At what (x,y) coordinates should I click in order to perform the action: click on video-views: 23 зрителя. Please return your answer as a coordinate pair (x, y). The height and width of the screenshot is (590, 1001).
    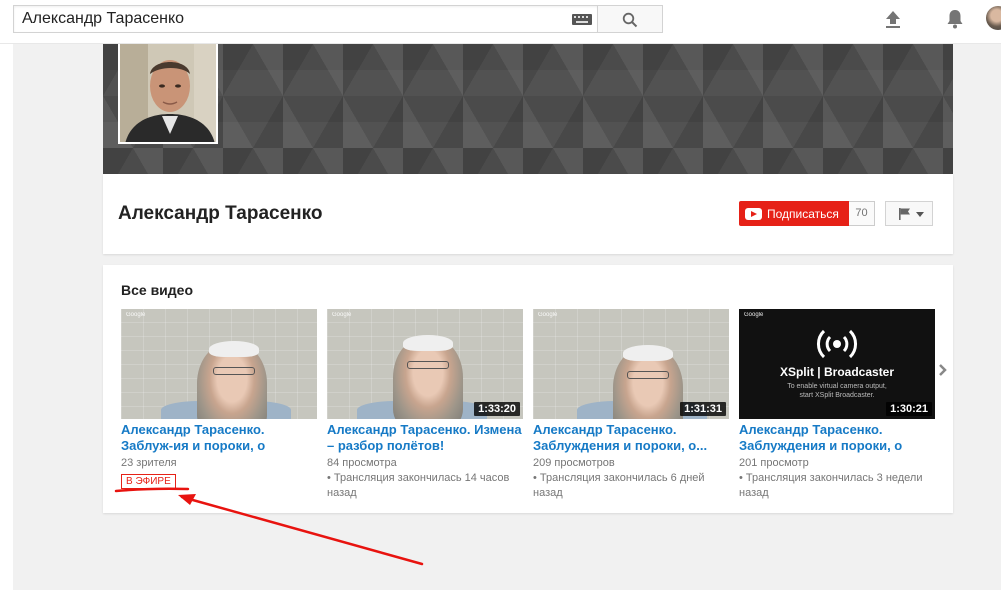
    Looking at the image, I should click on (149, 463).